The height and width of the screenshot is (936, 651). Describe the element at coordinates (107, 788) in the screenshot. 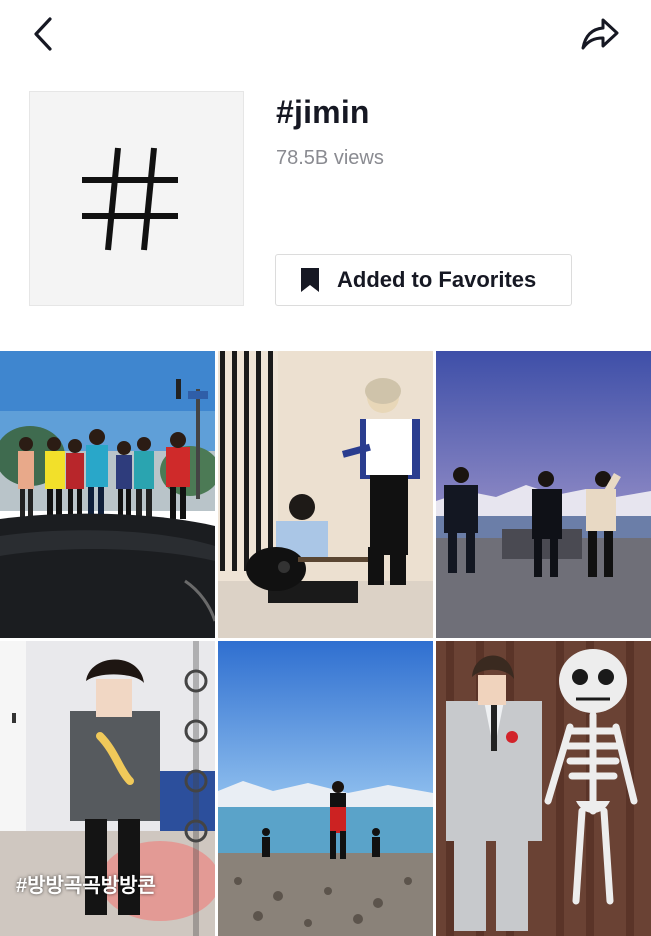

I see `video-thumbnail: #방방곡곡방방콘` at that location.